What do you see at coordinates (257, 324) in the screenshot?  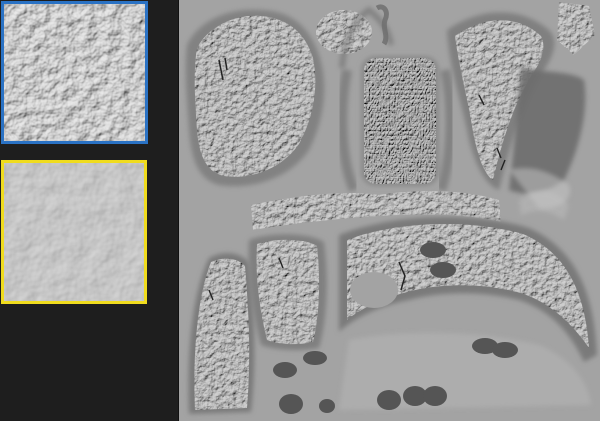 I see `uv-island-bottom-left` at bounding box center [257, 324].